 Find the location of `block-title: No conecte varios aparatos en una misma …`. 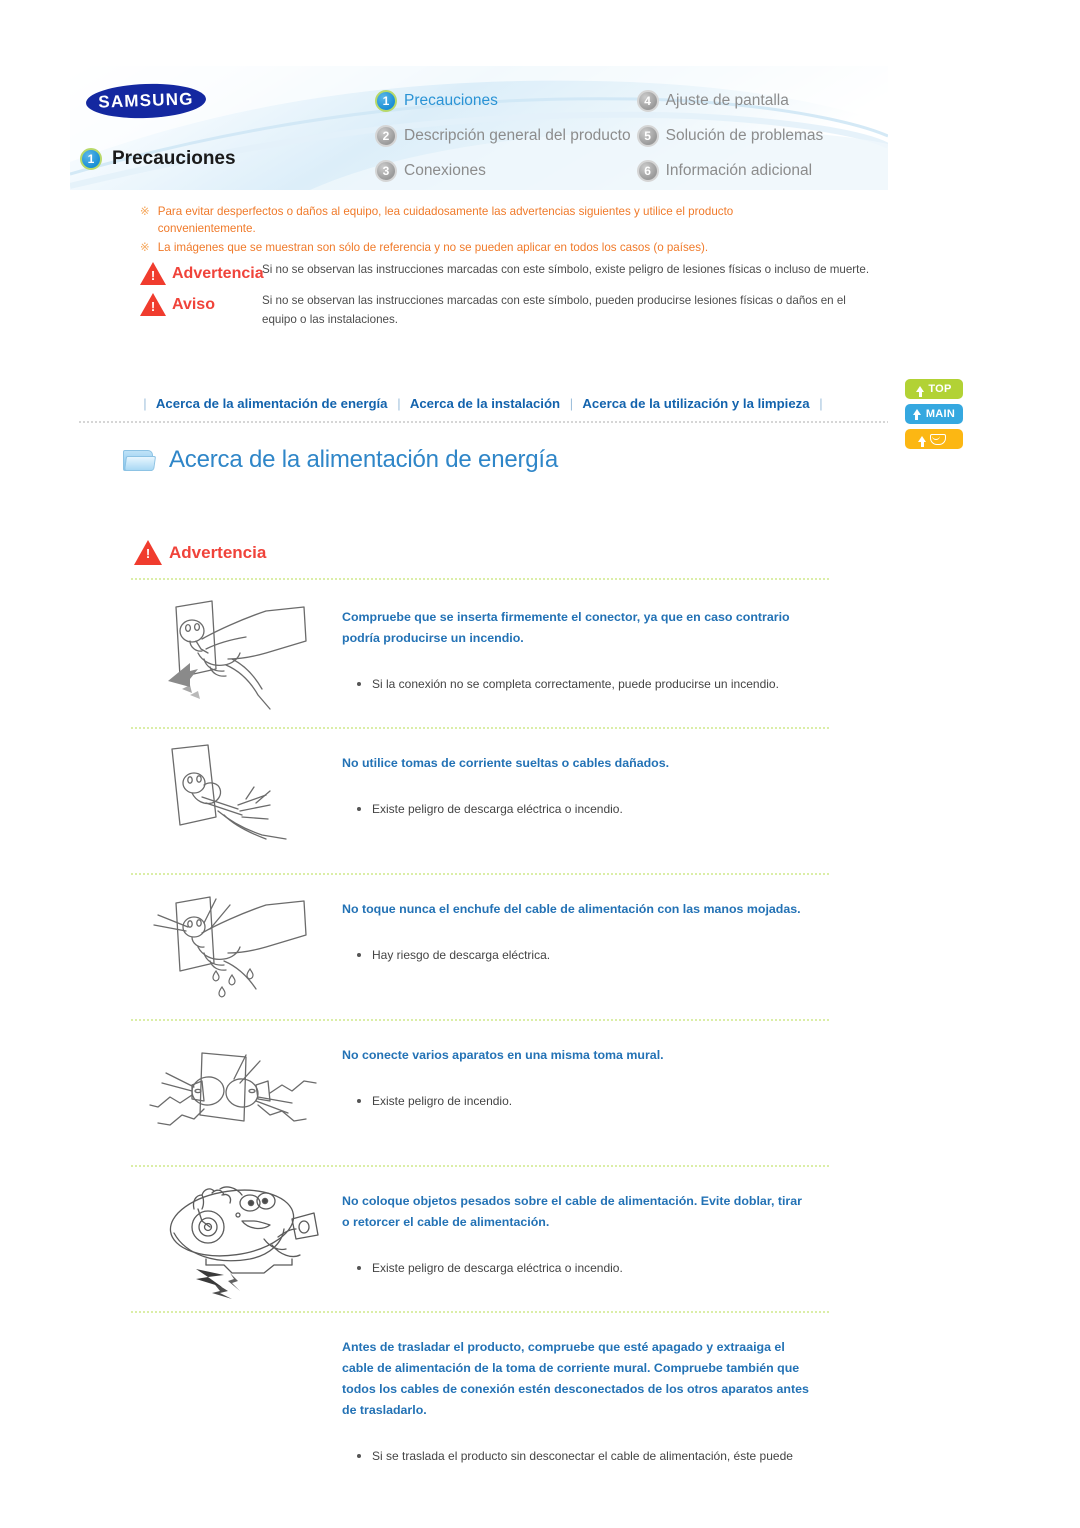

block-title: No conecte varios aparatos en una misma … is located at coordinates (503, 1055).